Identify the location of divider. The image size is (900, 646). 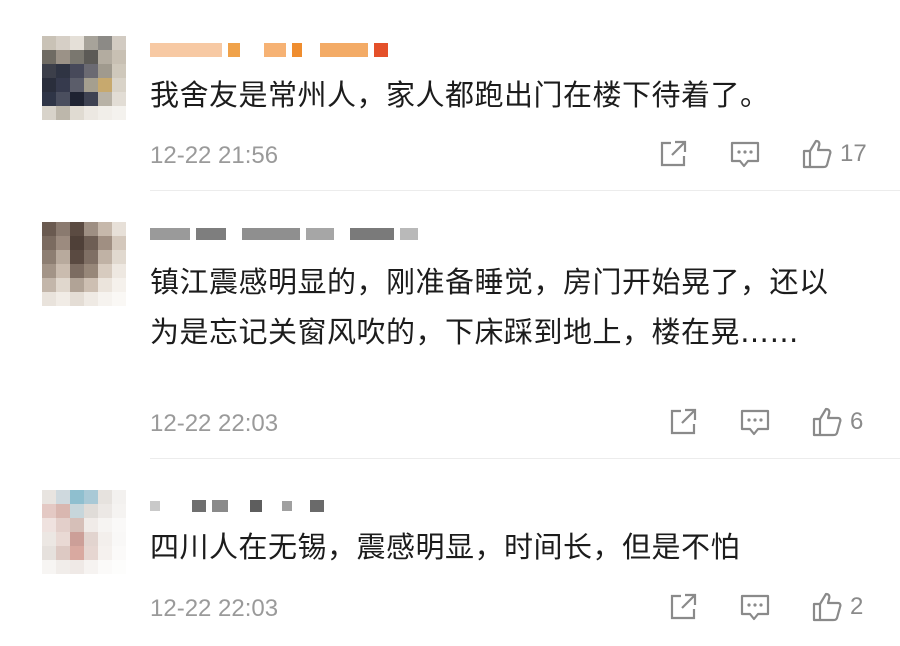
(525, 458).